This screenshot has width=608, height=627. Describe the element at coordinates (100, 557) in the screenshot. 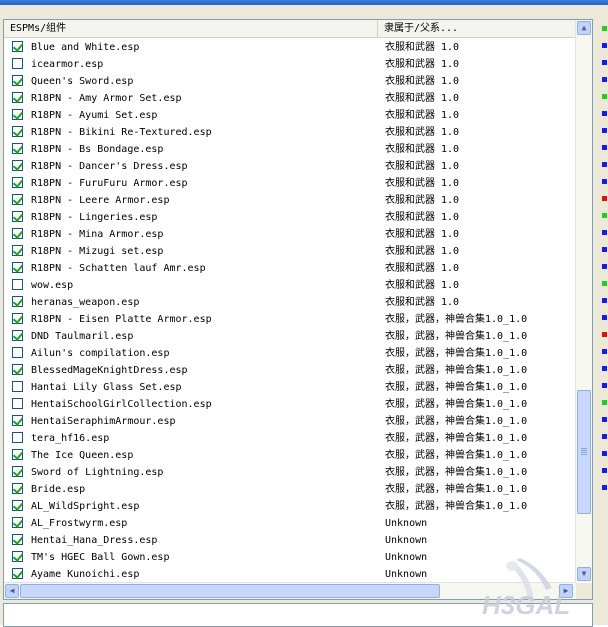

I see `plugin-name: TM's HGEC Ball Gown.esp` at that location.